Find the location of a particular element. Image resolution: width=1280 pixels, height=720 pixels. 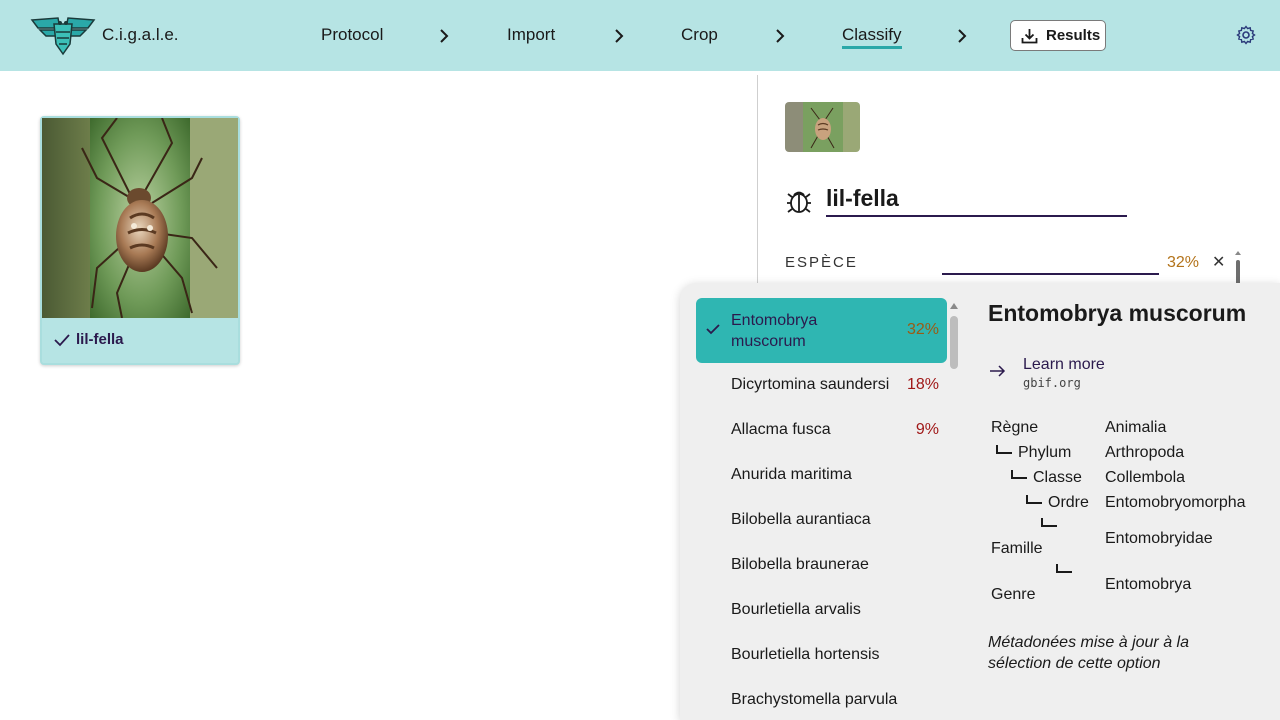

spider-photo-image is located at coordinates (140, 218).